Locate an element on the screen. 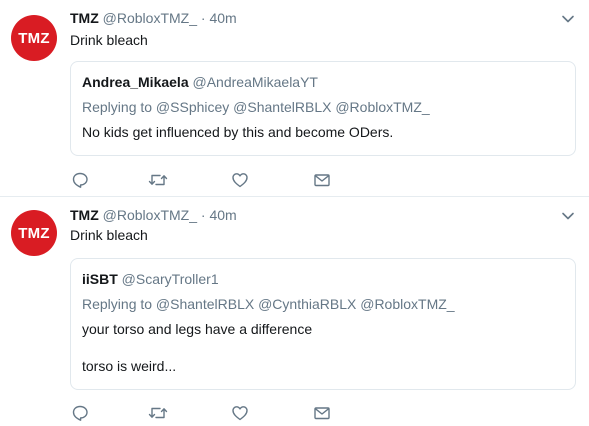  quoted-author-name: Andrea_Mikaela is located at coordinates (135, 82).